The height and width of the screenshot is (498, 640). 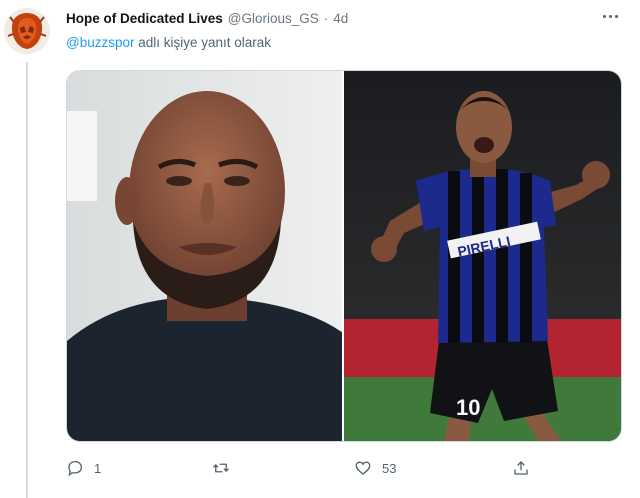 I want to click on reply-button: 1, so click(x=83, y=468).